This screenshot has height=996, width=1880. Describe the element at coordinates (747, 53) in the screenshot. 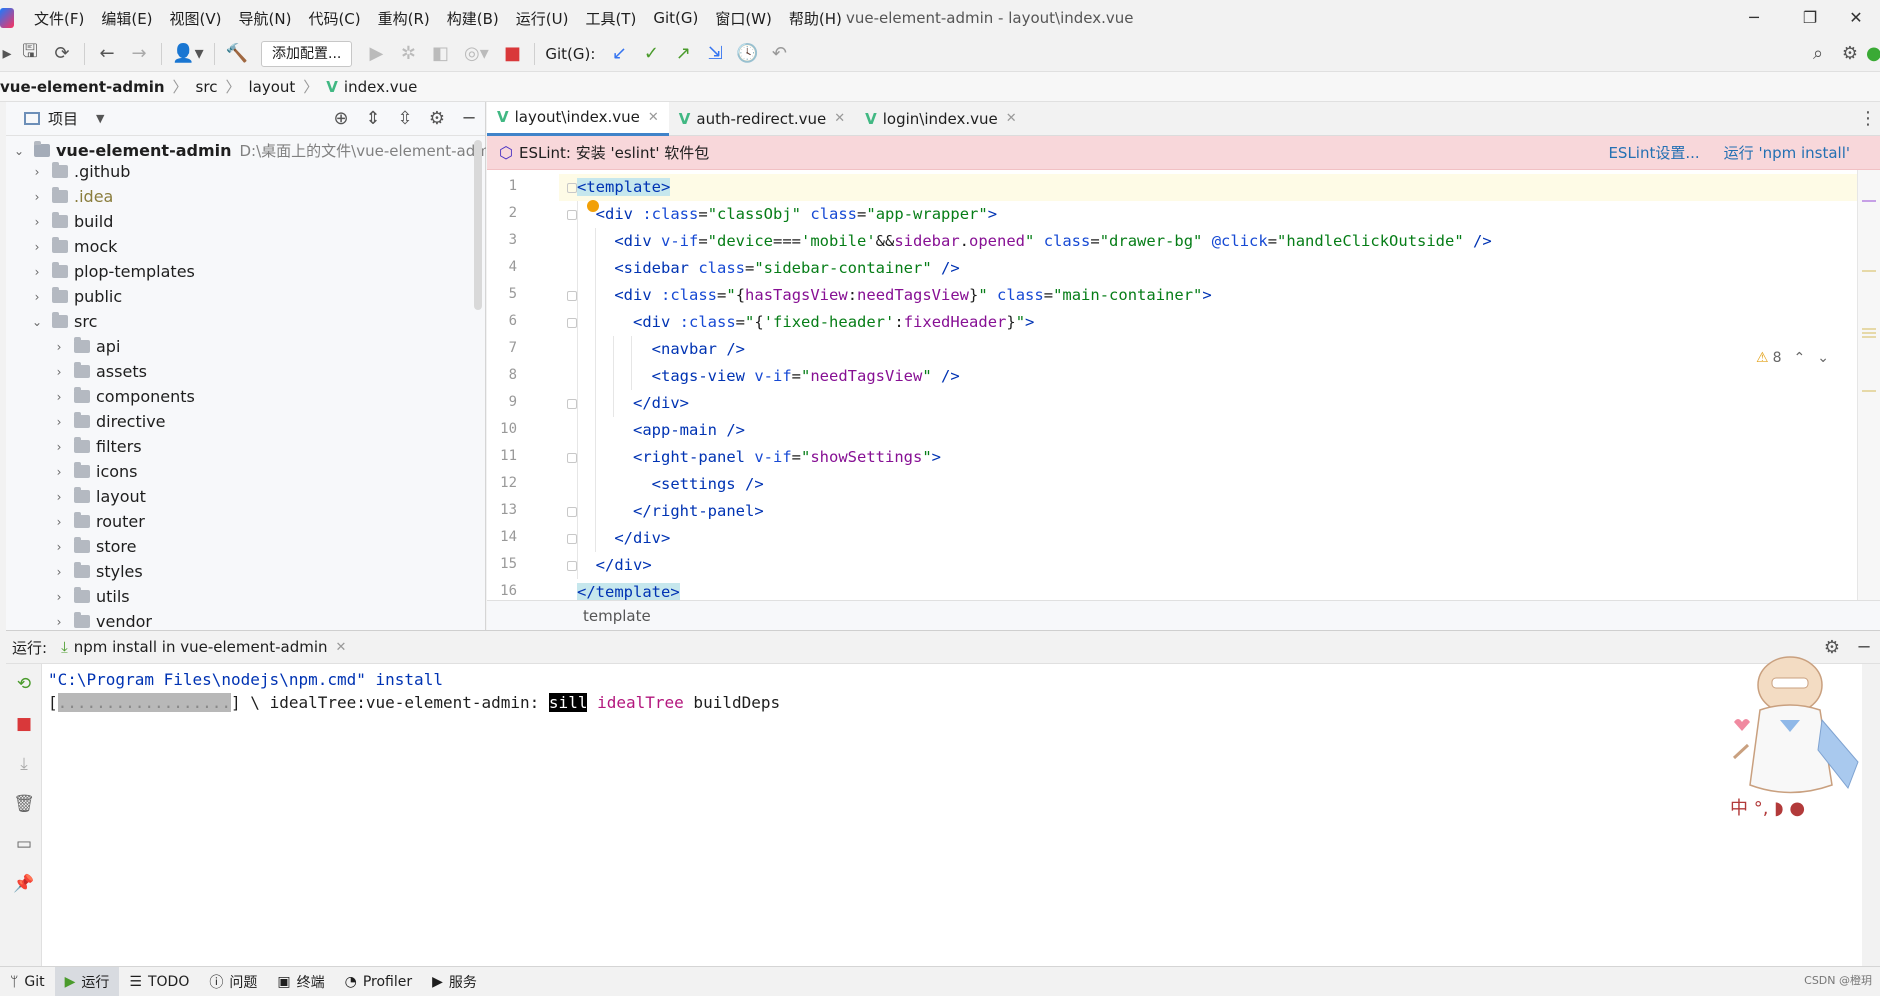

I see `history-icon: 🕓` at that location.